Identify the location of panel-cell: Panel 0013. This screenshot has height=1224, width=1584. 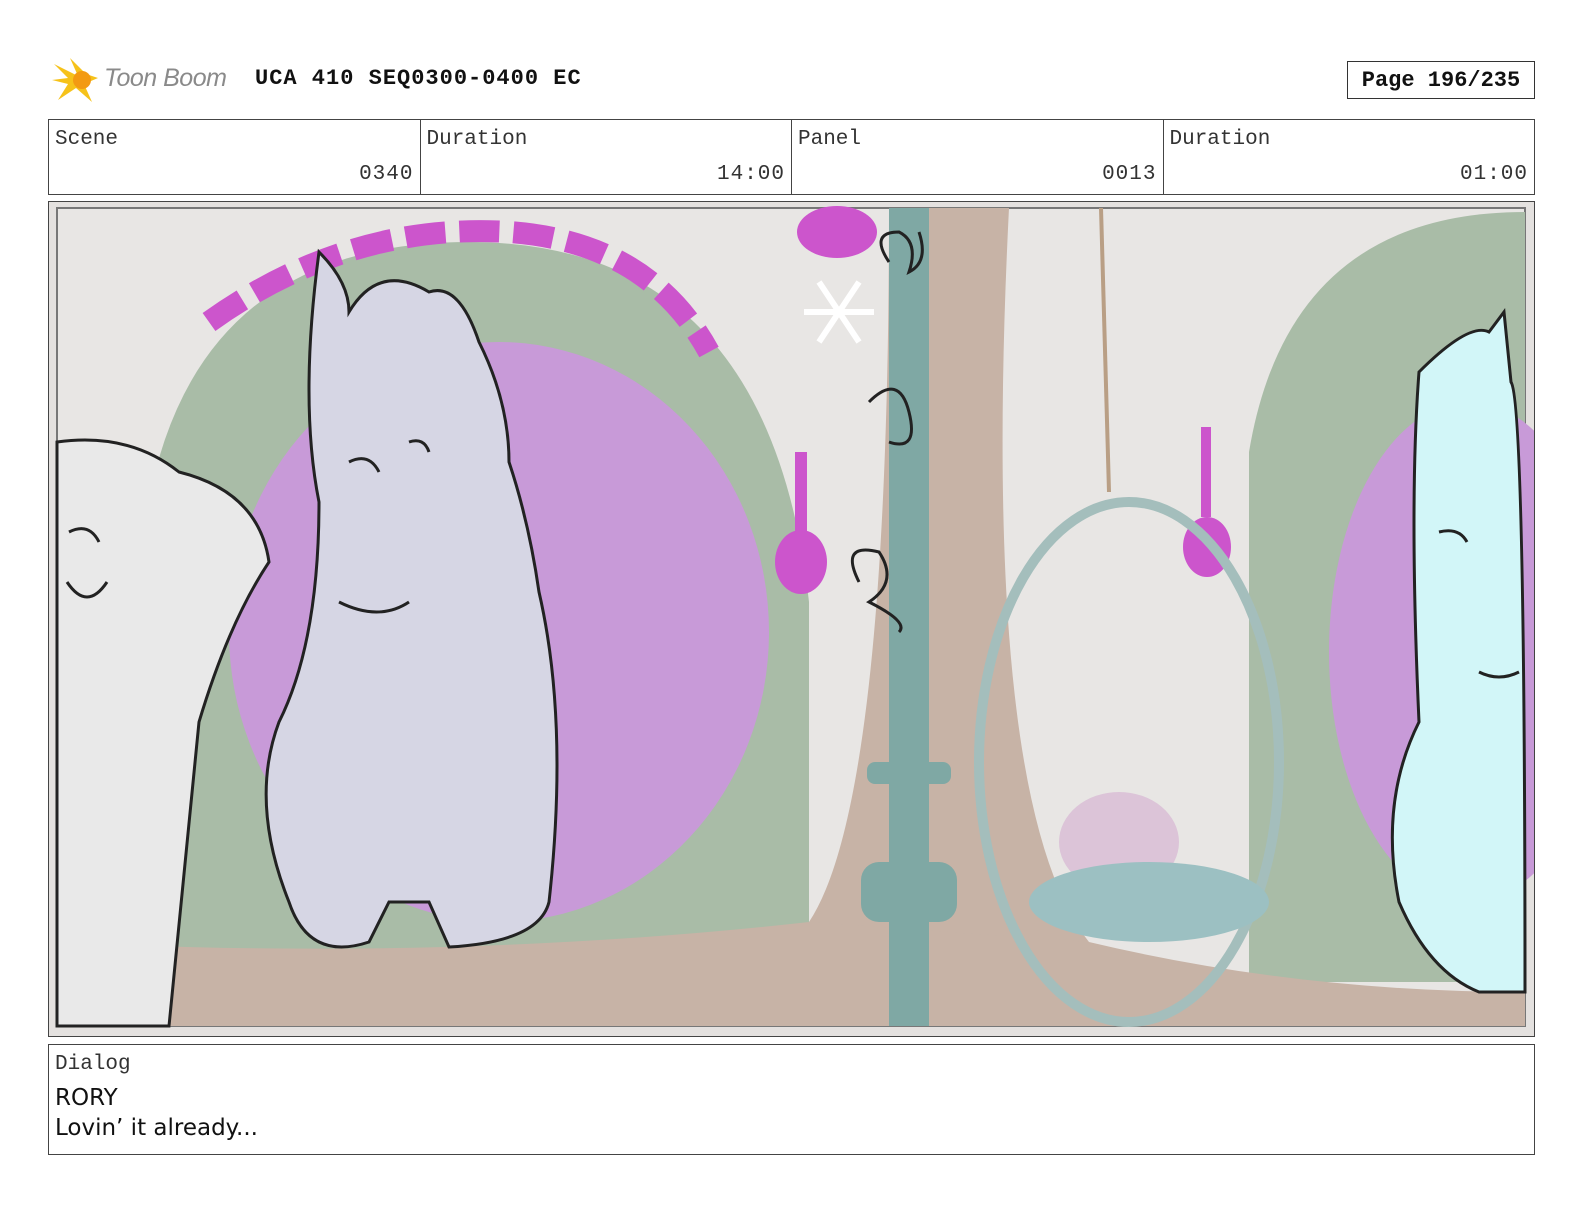
(978, 157).